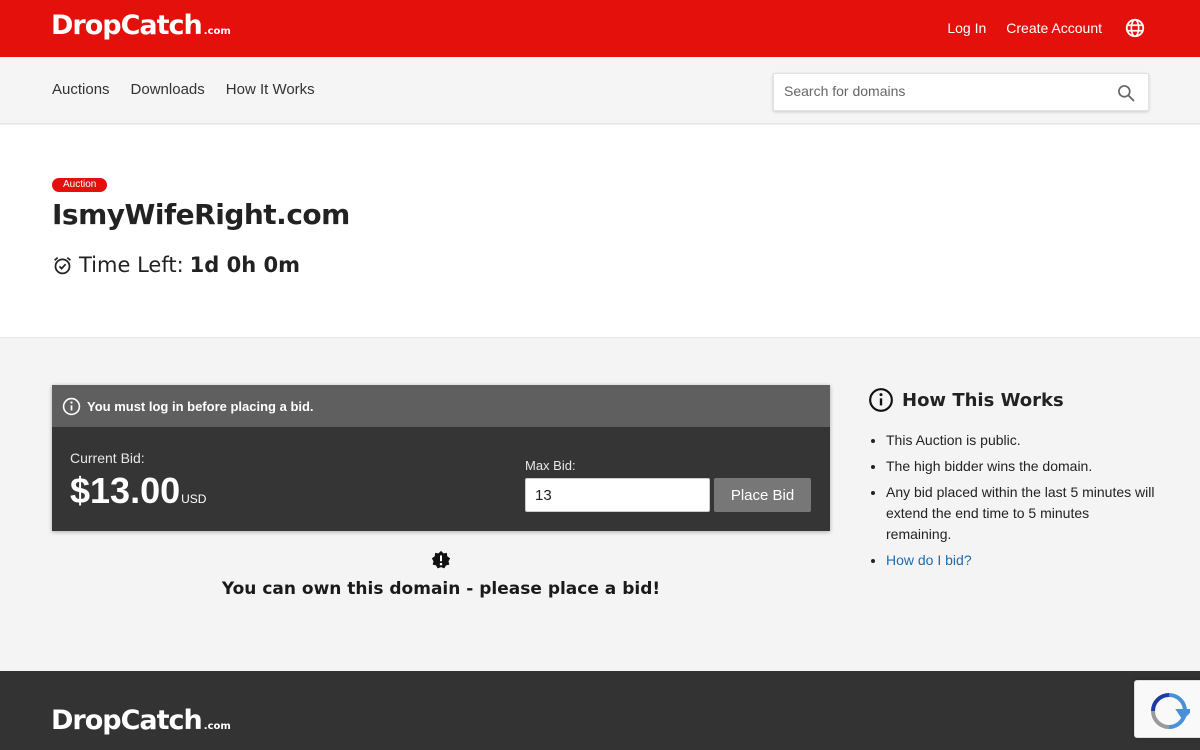 The height and width of the screenshot is (750, 1200). Describe the element at coordinates (168, 90) in the screenshot. I see `nav-downloads: Downloads` at that location.